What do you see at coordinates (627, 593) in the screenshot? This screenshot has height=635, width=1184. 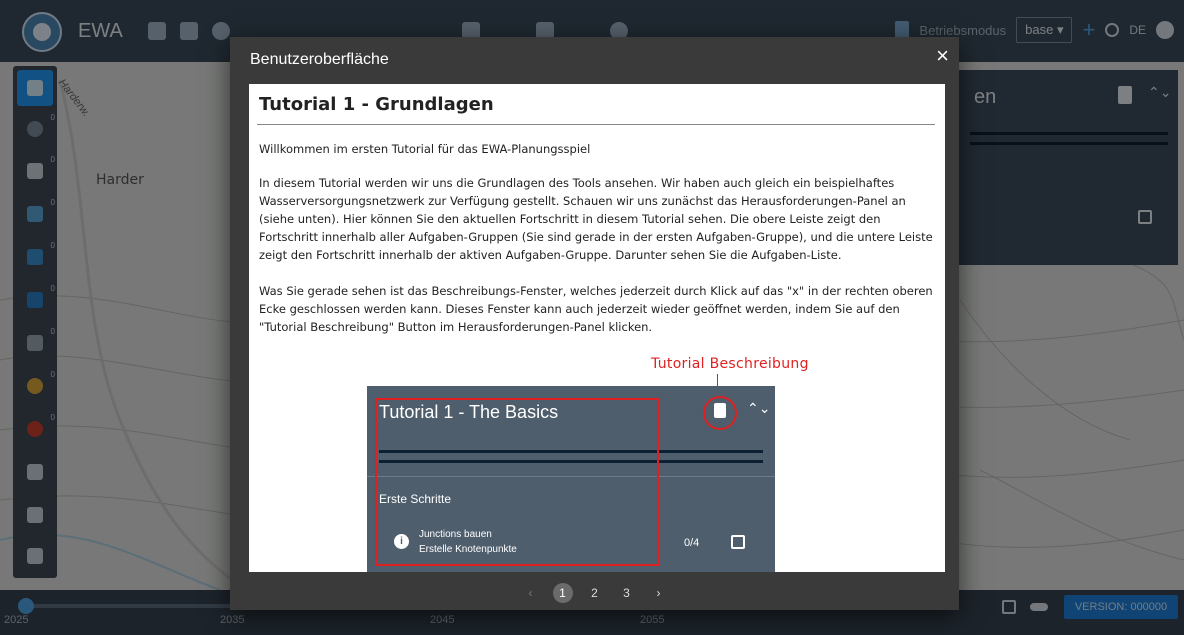 I see `page-button-3: 3` at bounding box center [627, 593].